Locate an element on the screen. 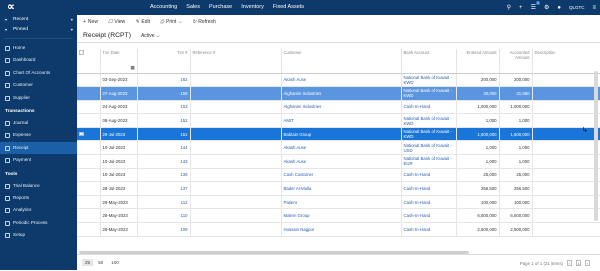  customer-link: Bader Al-Mulla is located at coordinates (298, 188).